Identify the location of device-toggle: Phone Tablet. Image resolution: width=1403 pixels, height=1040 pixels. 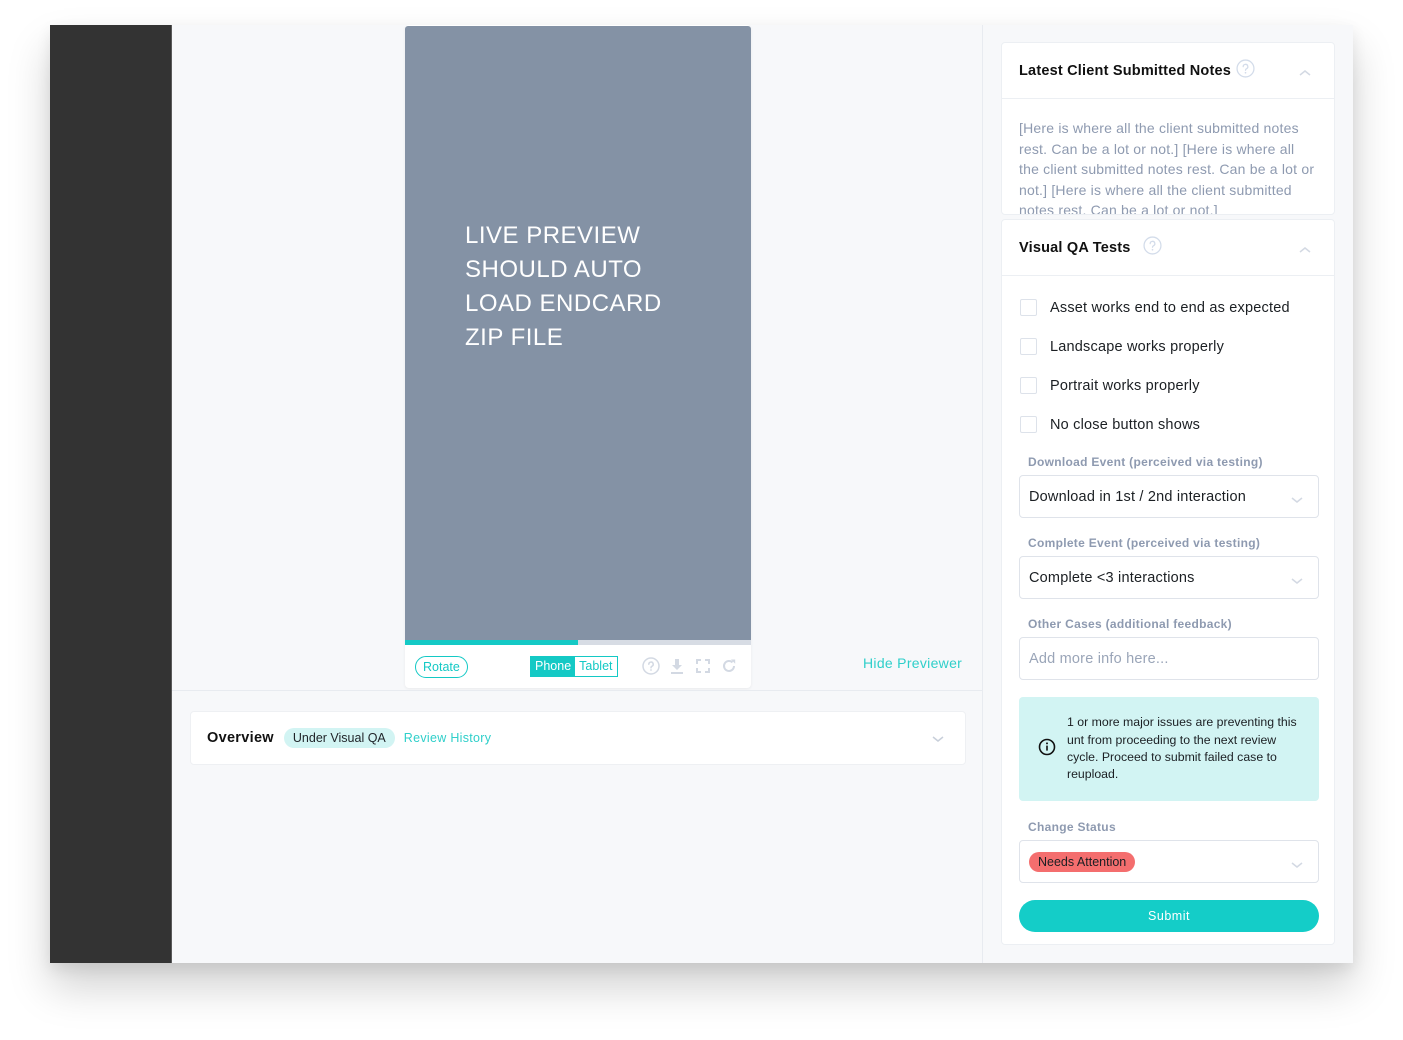
(574, 666).